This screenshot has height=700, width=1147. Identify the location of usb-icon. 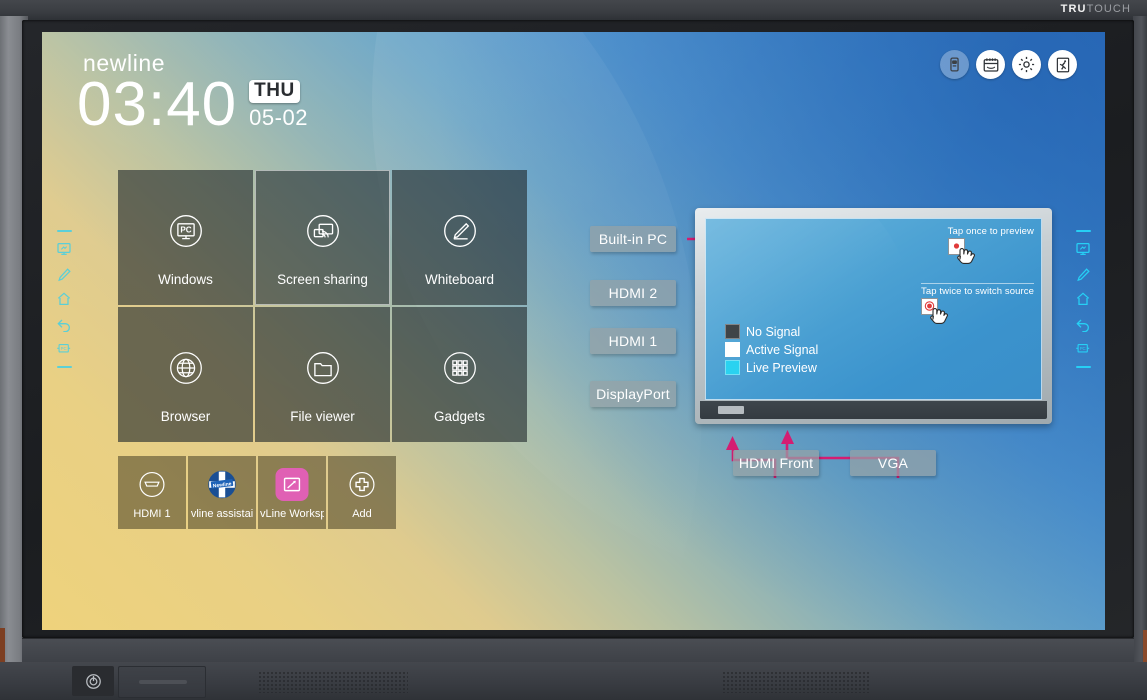
(954, 64).